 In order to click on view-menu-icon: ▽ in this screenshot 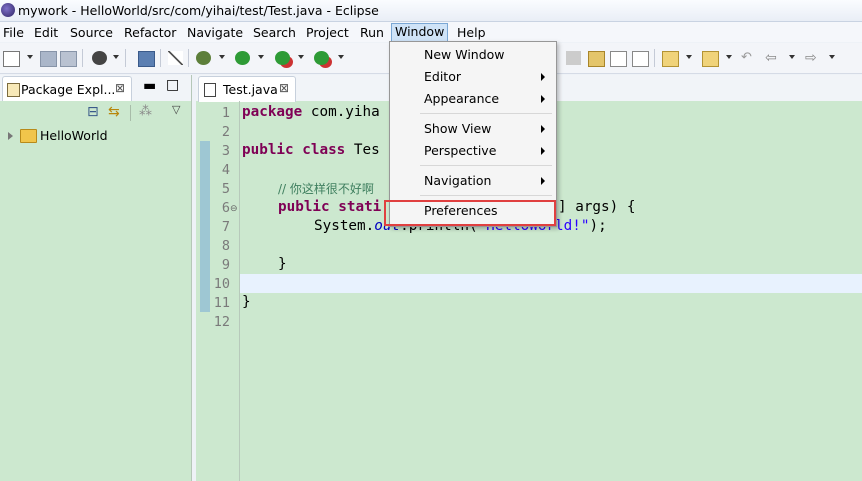, I will do `click(176, 109)`.